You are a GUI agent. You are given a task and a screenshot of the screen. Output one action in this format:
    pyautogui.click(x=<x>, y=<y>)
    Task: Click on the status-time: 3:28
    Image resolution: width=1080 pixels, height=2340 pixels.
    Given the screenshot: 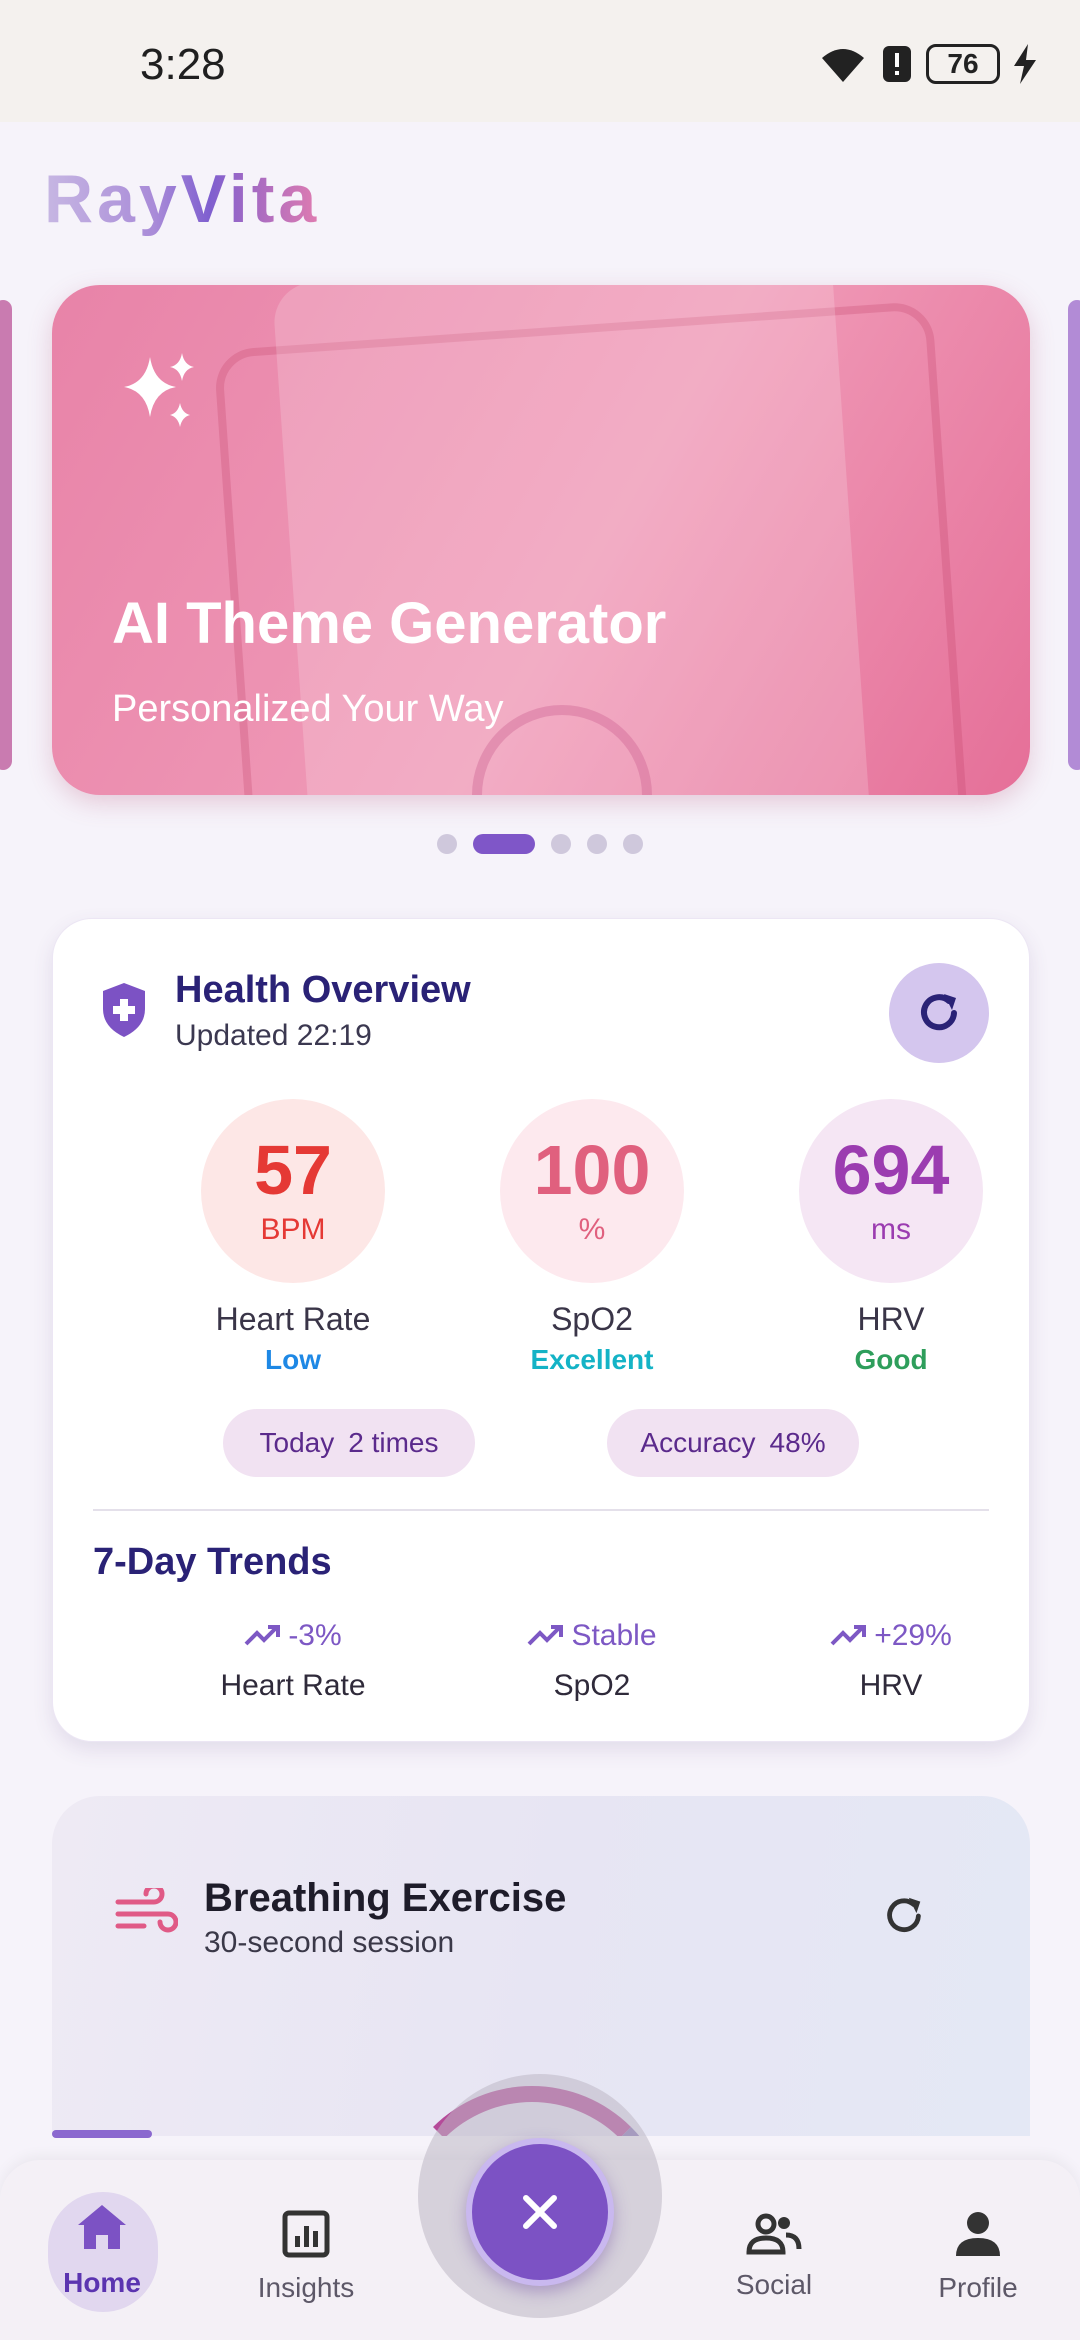 What is the action you would take?
    pyautogui.click(x=183, y=64)
    